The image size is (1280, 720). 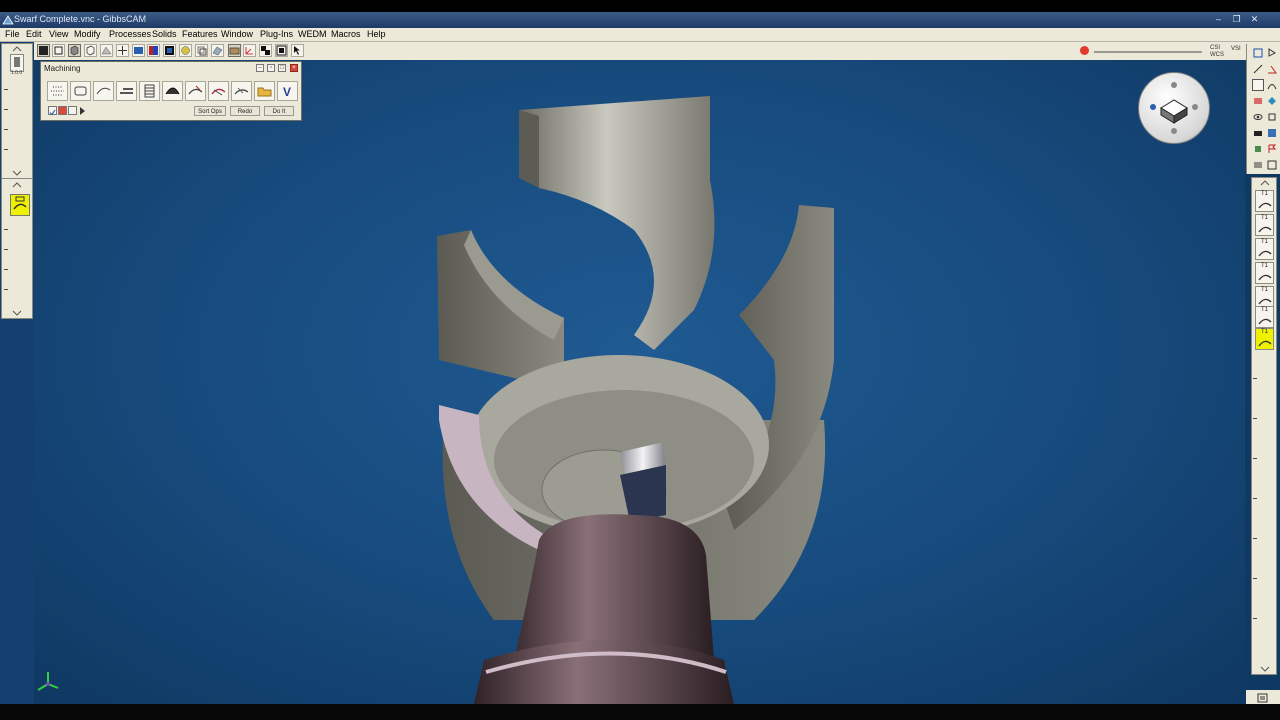 I want to click on minimize-icon: –, so click(x=1218, y=19).